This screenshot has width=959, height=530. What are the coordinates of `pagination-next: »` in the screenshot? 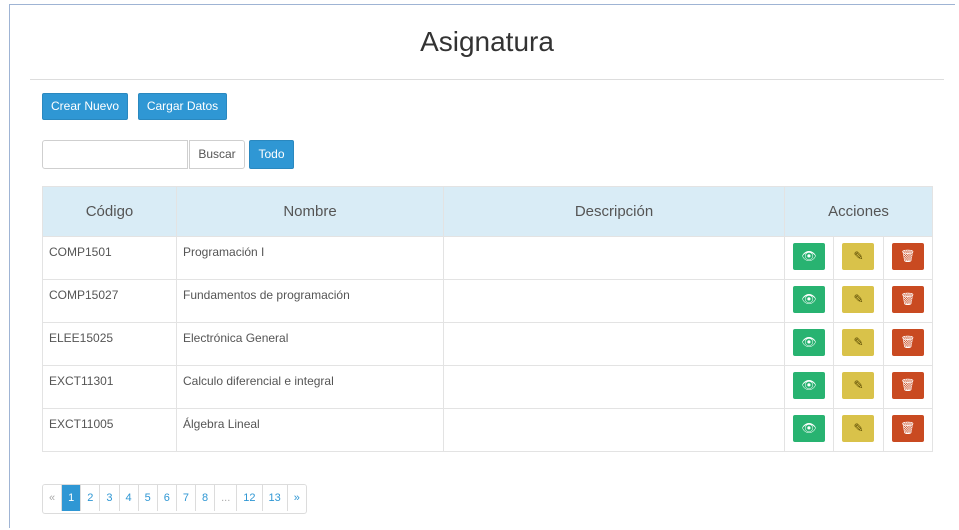 It's located at (296, 498).